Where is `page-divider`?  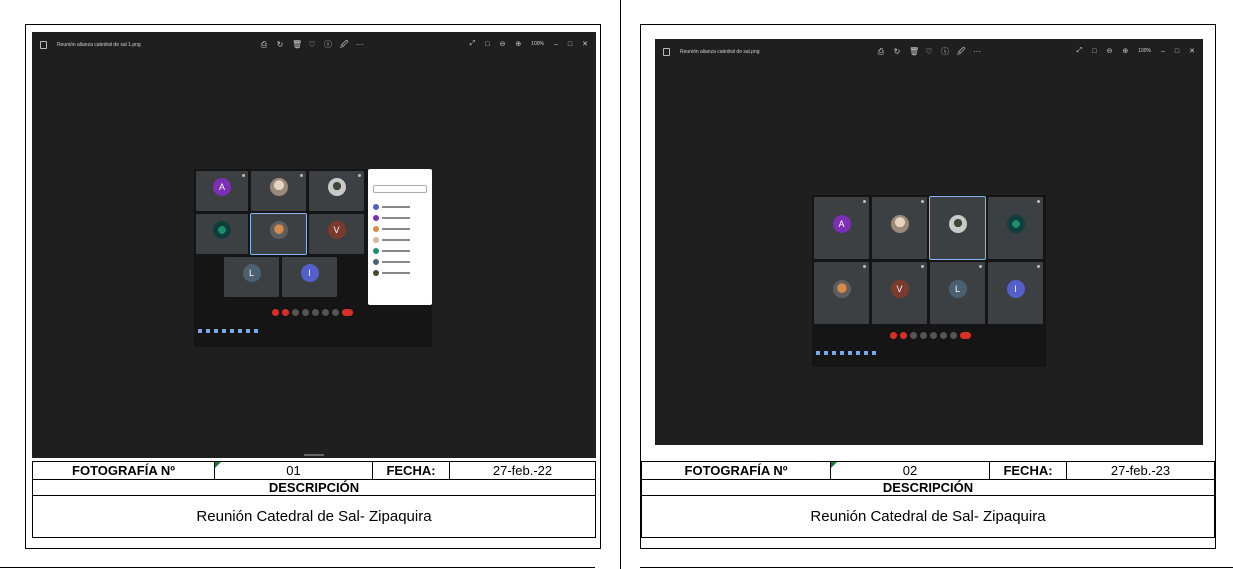 page-divider is located at coordinates (620, 284).